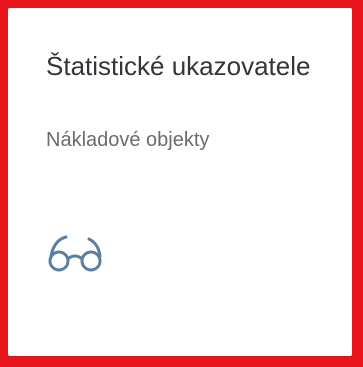 The width and height of the screenshot is (363, 367). I want to click on tile-title: Štatistické ukazovatele, so click(178, 66).